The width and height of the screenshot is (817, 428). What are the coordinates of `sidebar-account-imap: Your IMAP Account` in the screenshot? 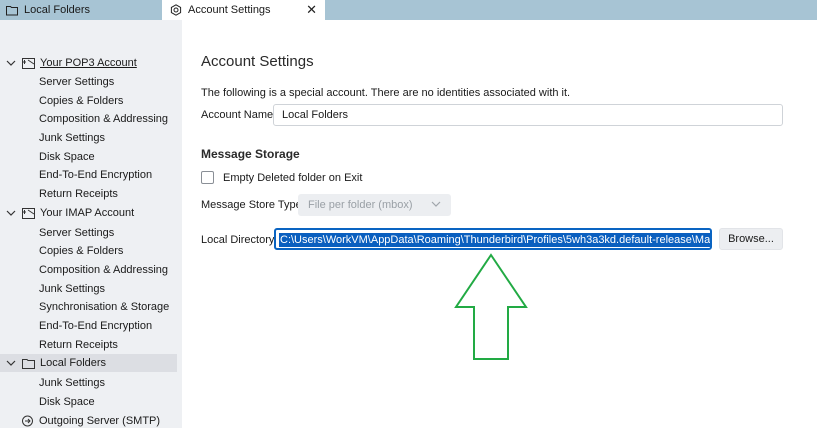 It's located at (70, 213).